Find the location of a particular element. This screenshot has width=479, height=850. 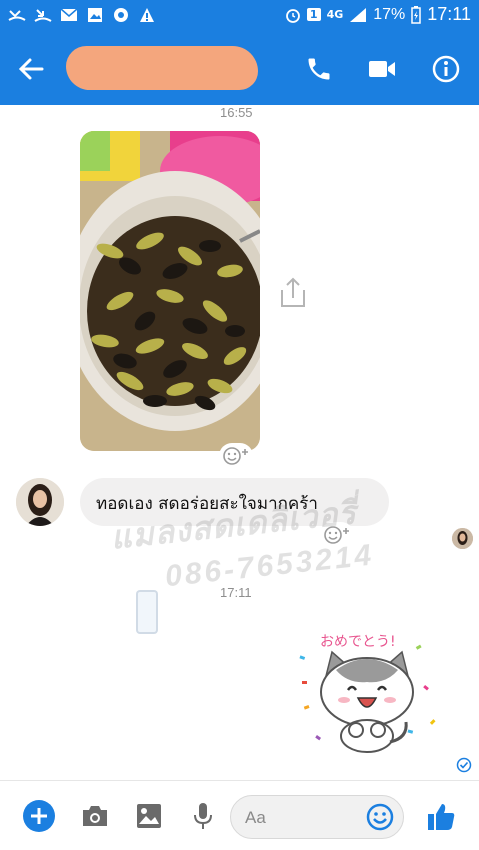

call-button is located at coordinates (319, 69).